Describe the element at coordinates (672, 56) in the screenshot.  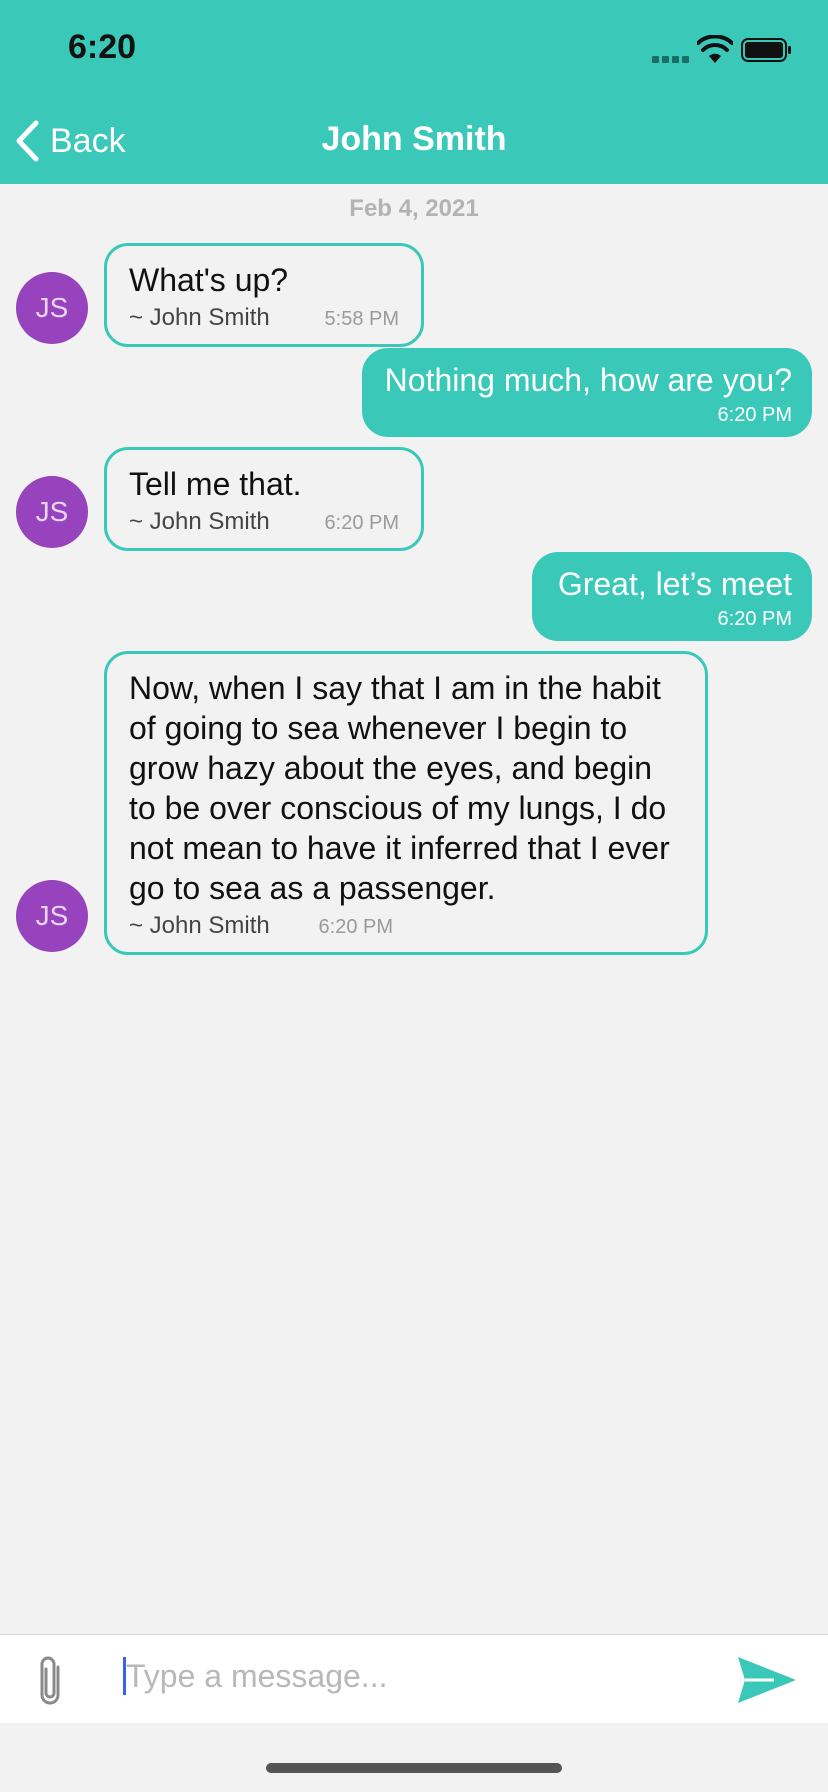
I see `cellular-signal-icon` at that location.